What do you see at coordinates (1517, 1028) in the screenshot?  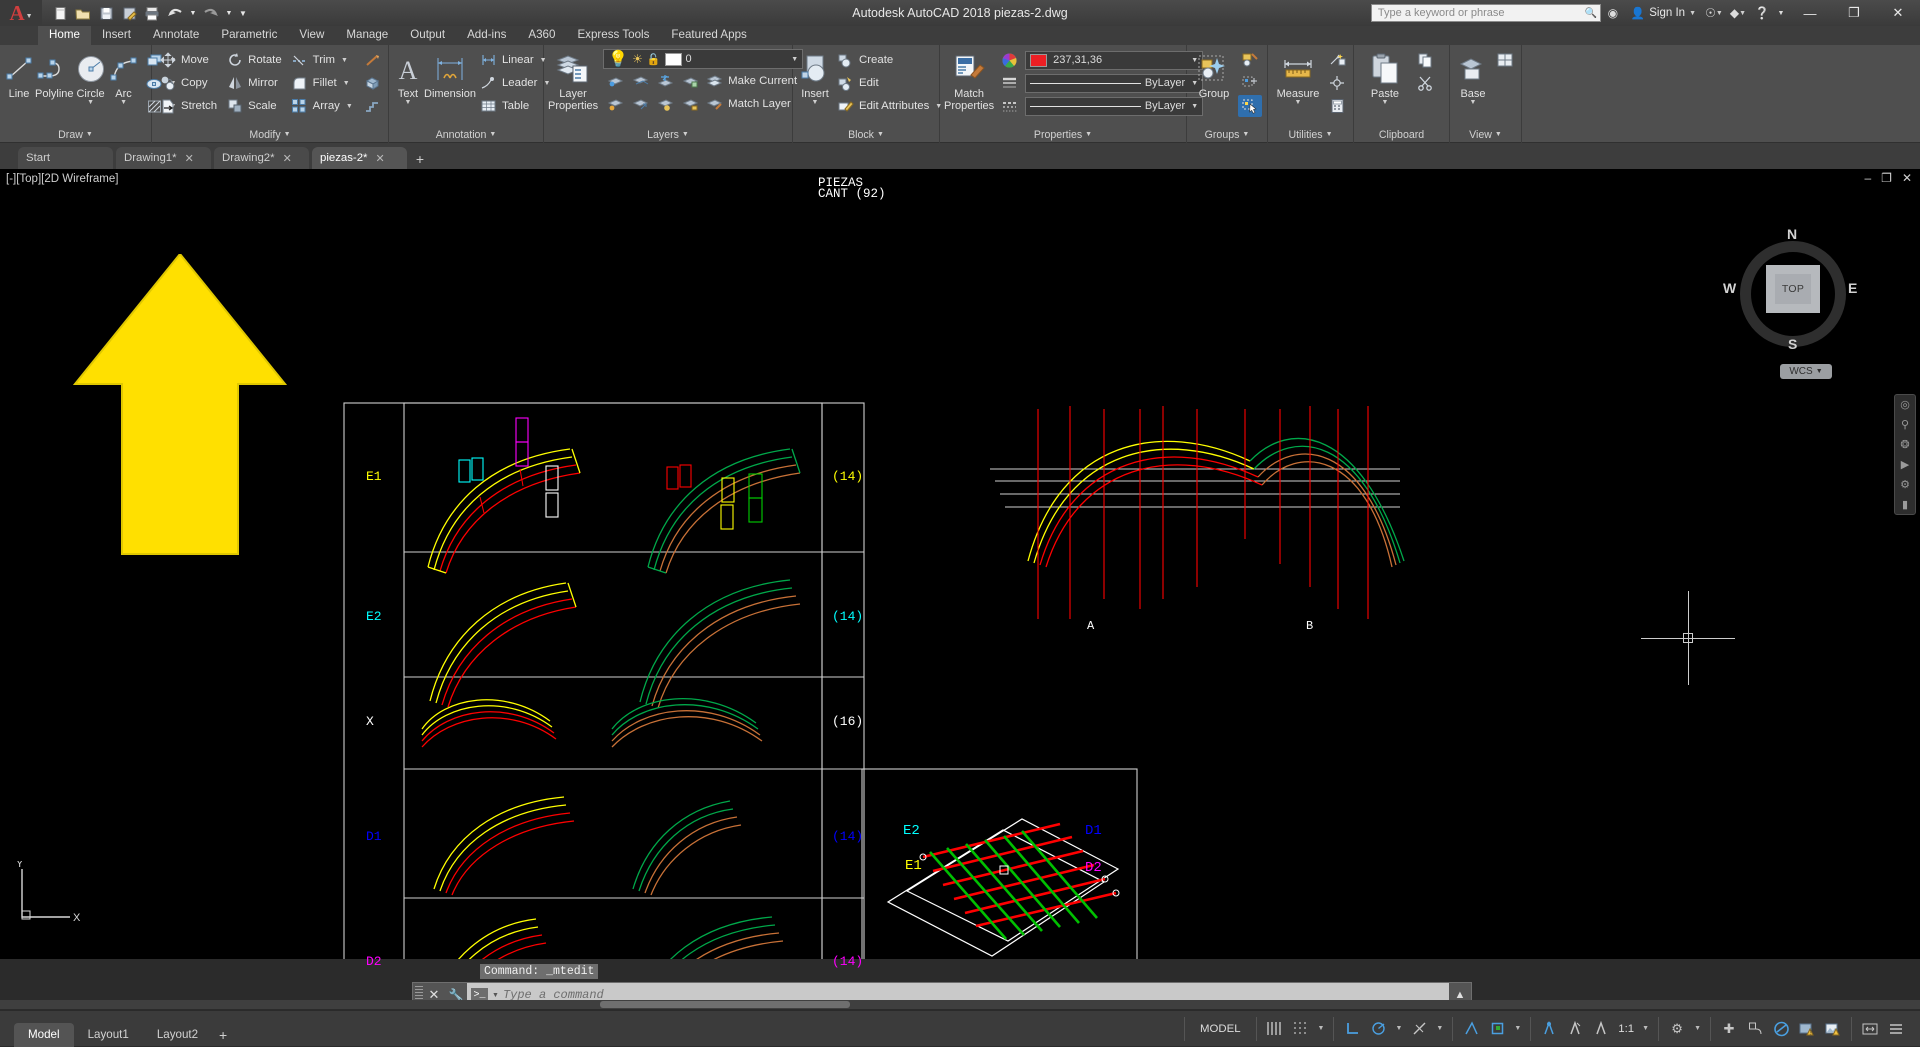 I see `osnap-dropdown-icon: ▼` at bounding box center [1517, 1028].